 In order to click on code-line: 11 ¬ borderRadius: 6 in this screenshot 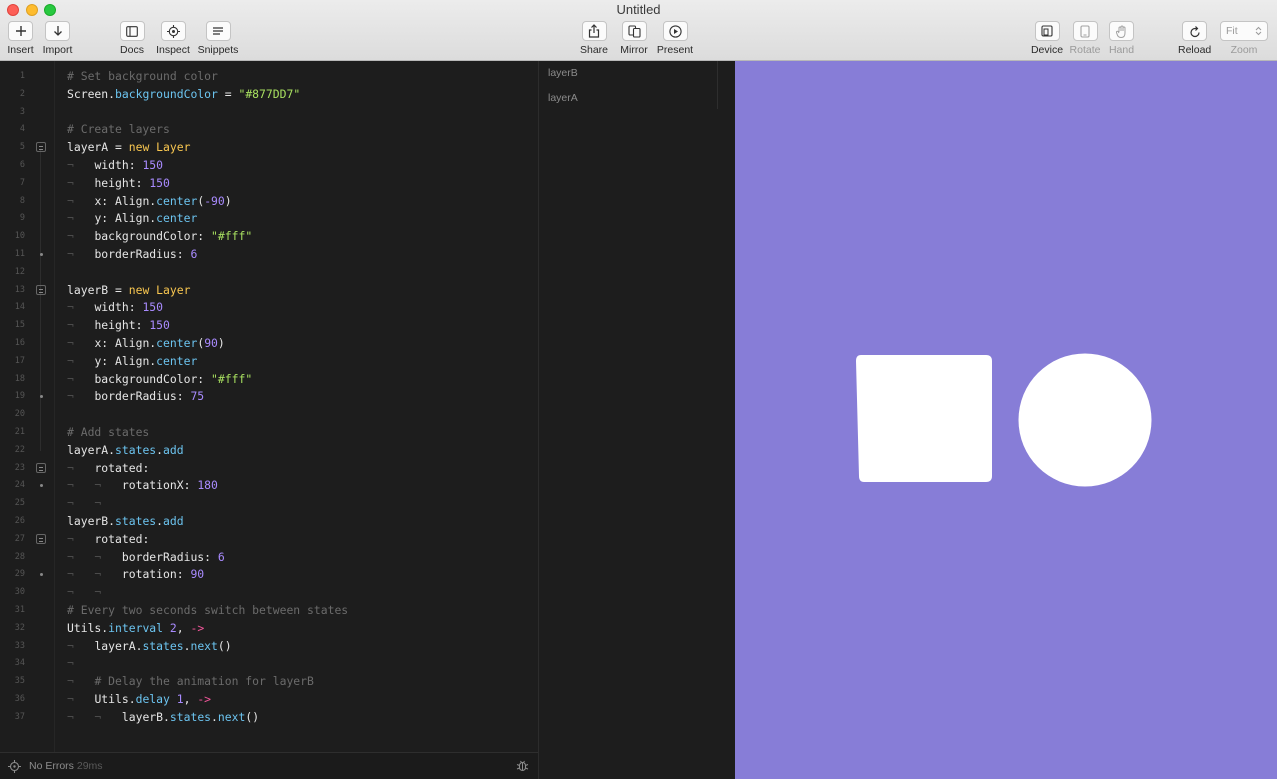, I will do `click(269, 254)`.